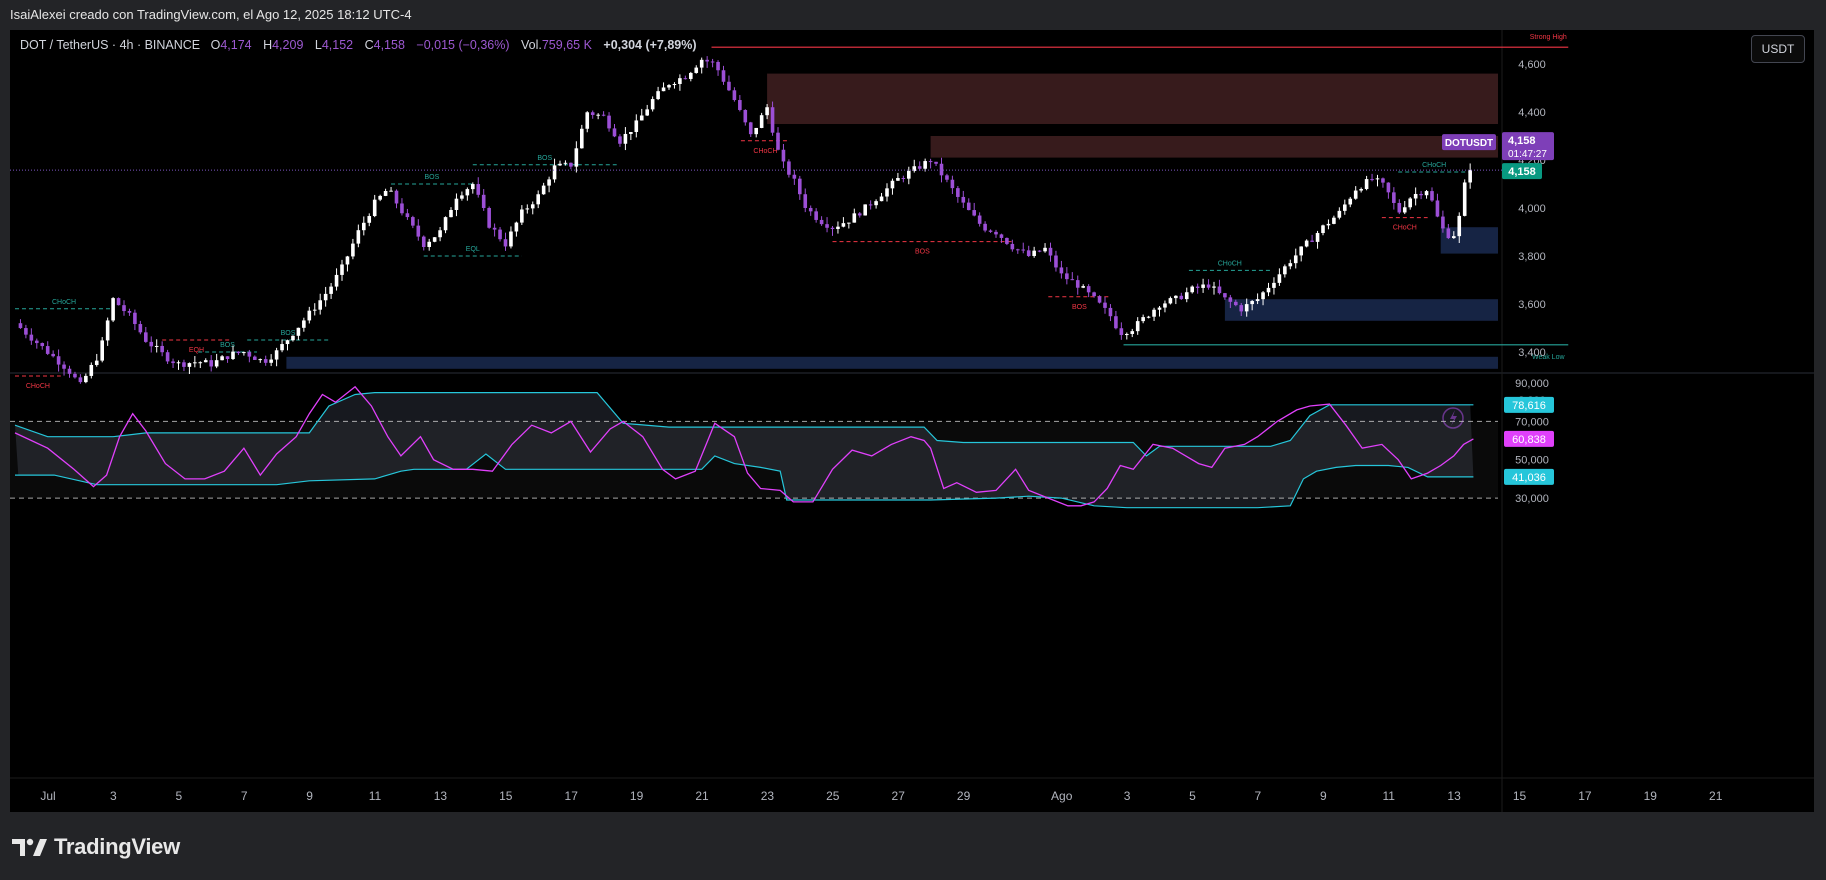  I want to click on last-price-value: 4,158, so click(1522, 141).